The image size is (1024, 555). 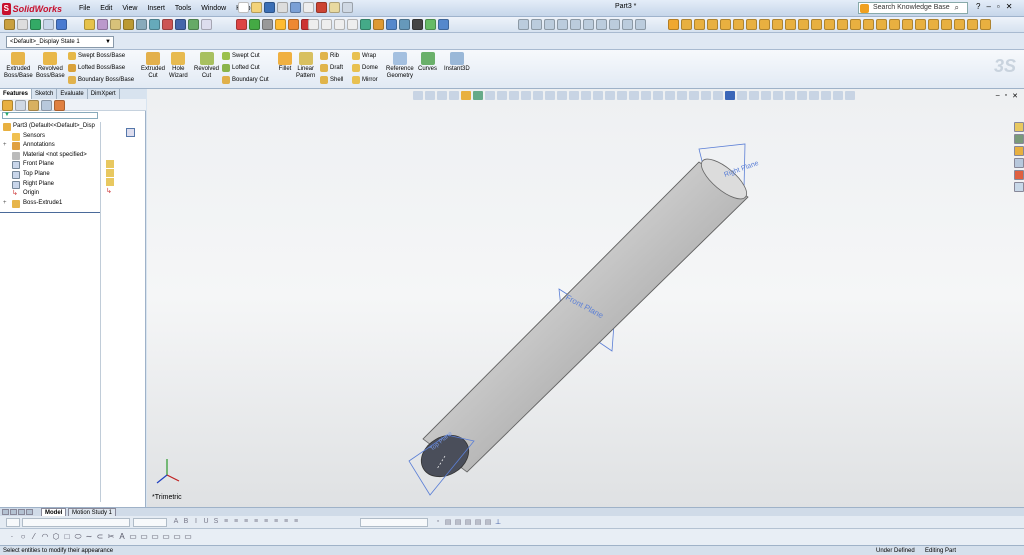 I want to click on open-folder-icon, so click(x=256, y=7).